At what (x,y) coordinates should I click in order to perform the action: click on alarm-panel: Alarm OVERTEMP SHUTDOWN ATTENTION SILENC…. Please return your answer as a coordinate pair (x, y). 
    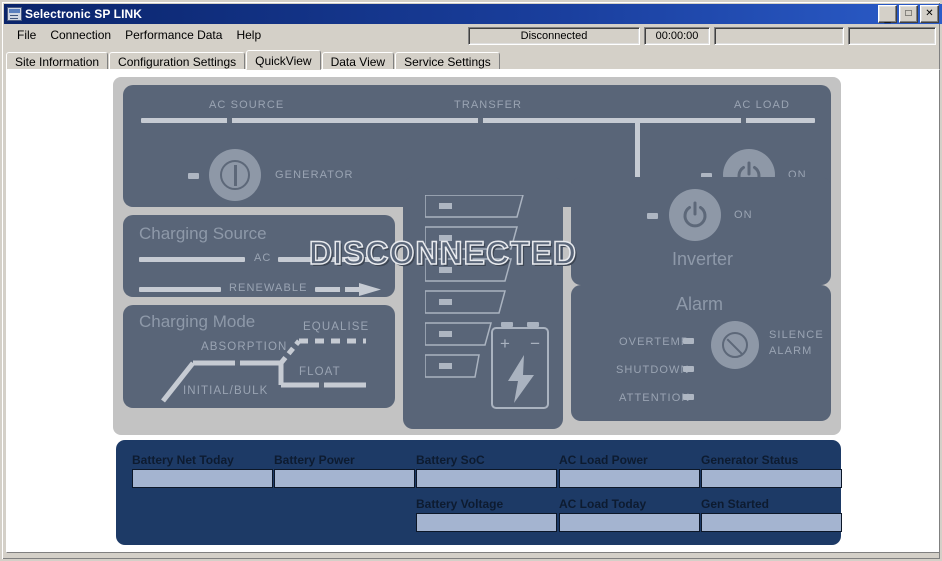
    Looking at the image, I should click on (701, 353).